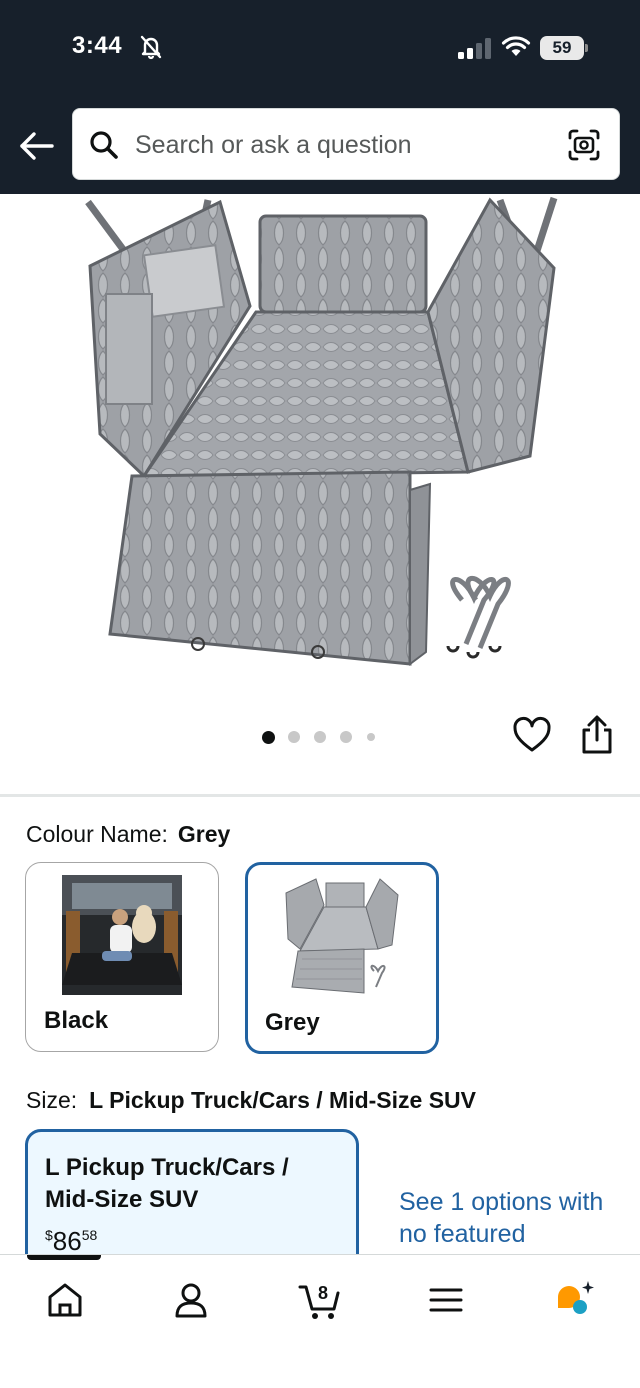 This screenshot has height=1388, width=640. Describe the element at coordinates (323, 1293) in the screenshot. I see `cart-count: 8` at that location.